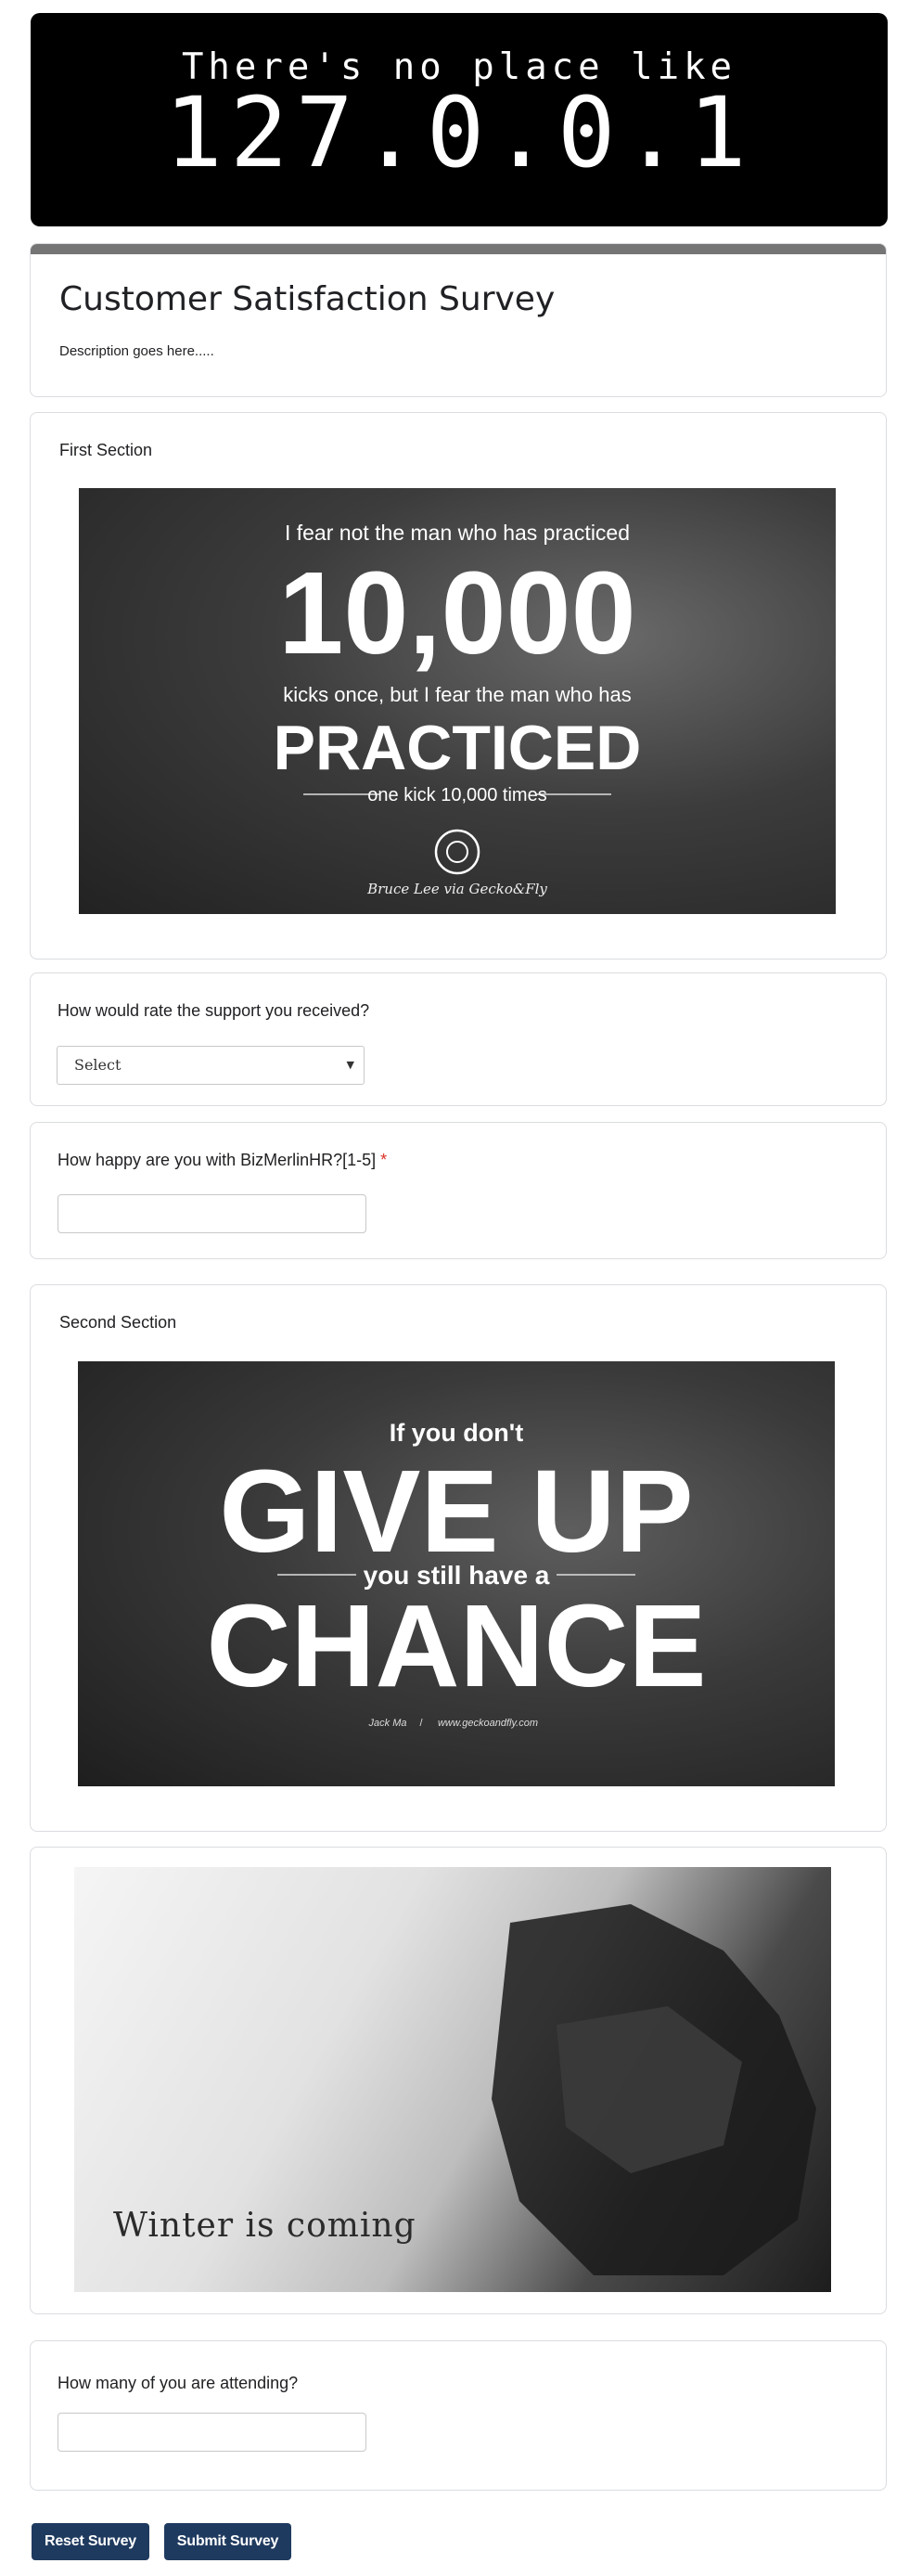  I want to click on happiness-rating-input, so click(212, 1213).